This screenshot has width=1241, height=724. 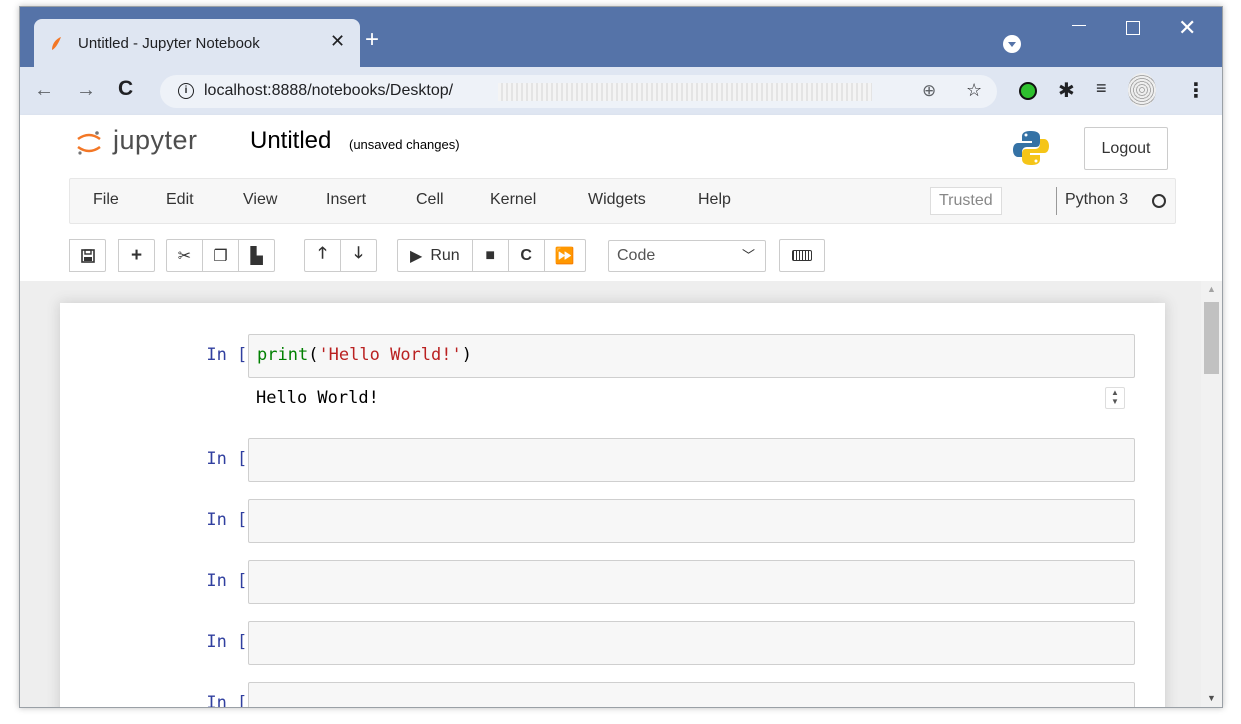 What do you see at coordinates (691, 356) in the screenshot?
I see `cell-input: print('Hello World!')` at bounding box center [691, 356].